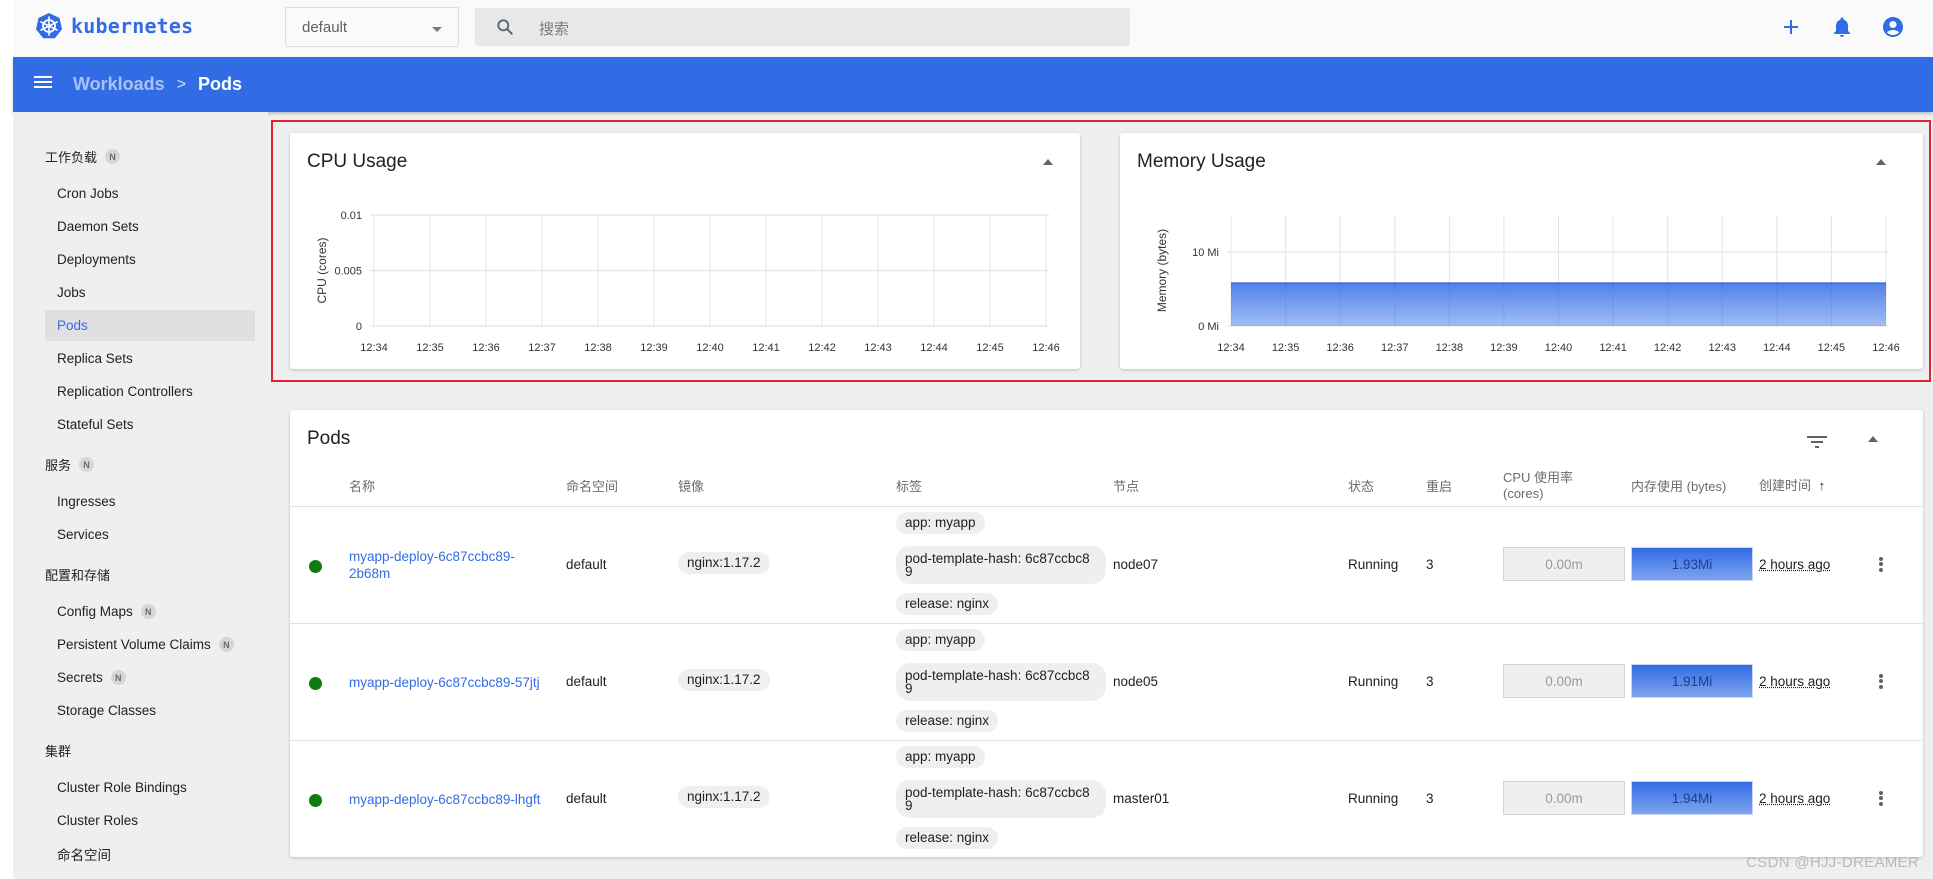 The image size is (1933, 879). What do you see at coordinates (947, 604) in the screenshot?
I see `label-chip: release: nginx` at bounding box center [947, 604].